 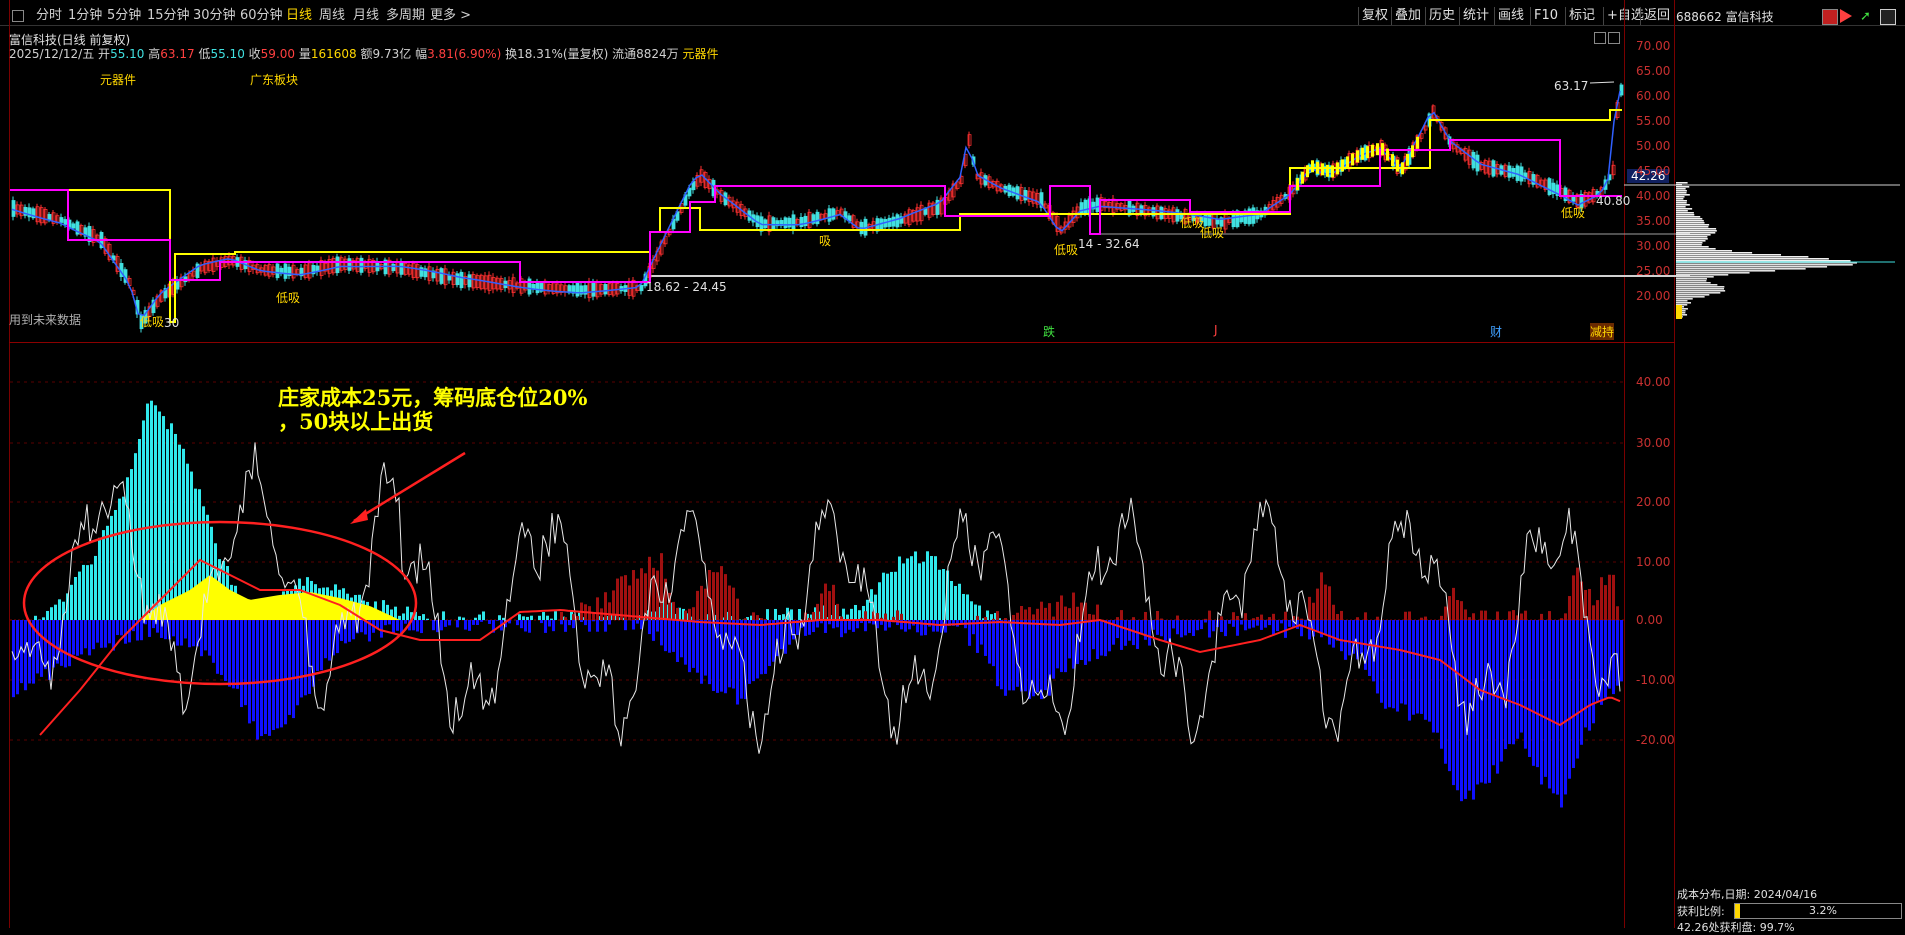 I want to click on event-mark-j: J, so click(x=1216, y=330).